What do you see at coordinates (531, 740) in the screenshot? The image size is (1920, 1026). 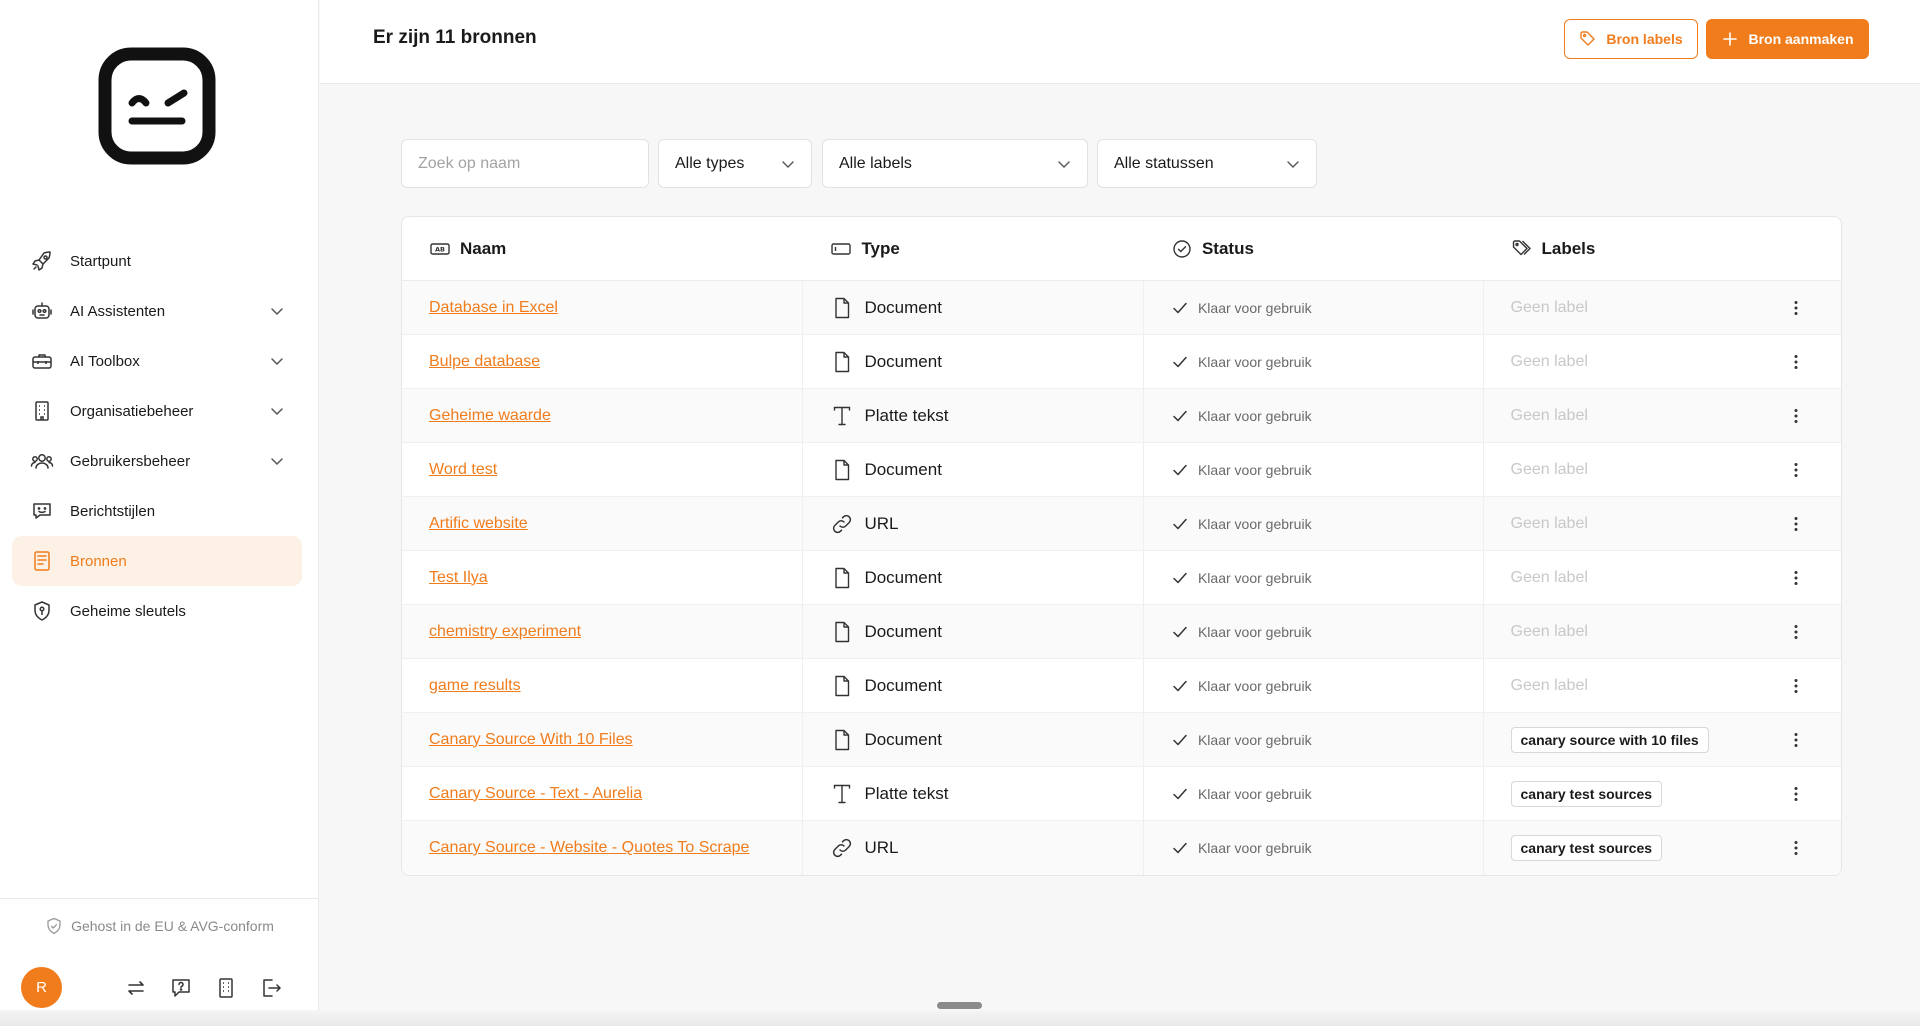 I see `source-link: Canary Source With 10 Files` at bounding box center [531, 740].